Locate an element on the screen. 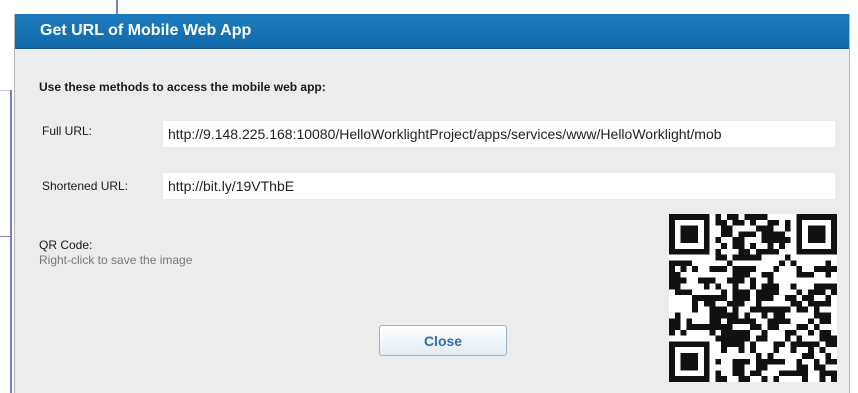  short-url-field is located at coordinates (499, 186).